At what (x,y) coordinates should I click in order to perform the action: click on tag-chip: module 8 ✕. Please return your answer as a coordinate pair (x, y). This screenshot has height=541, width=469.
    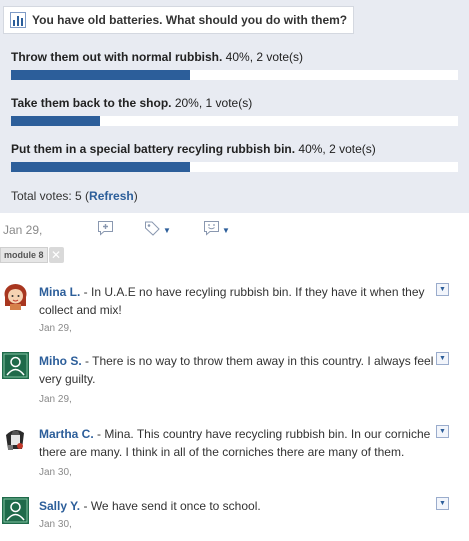
    Looking at the image, I should click on (32, 255).